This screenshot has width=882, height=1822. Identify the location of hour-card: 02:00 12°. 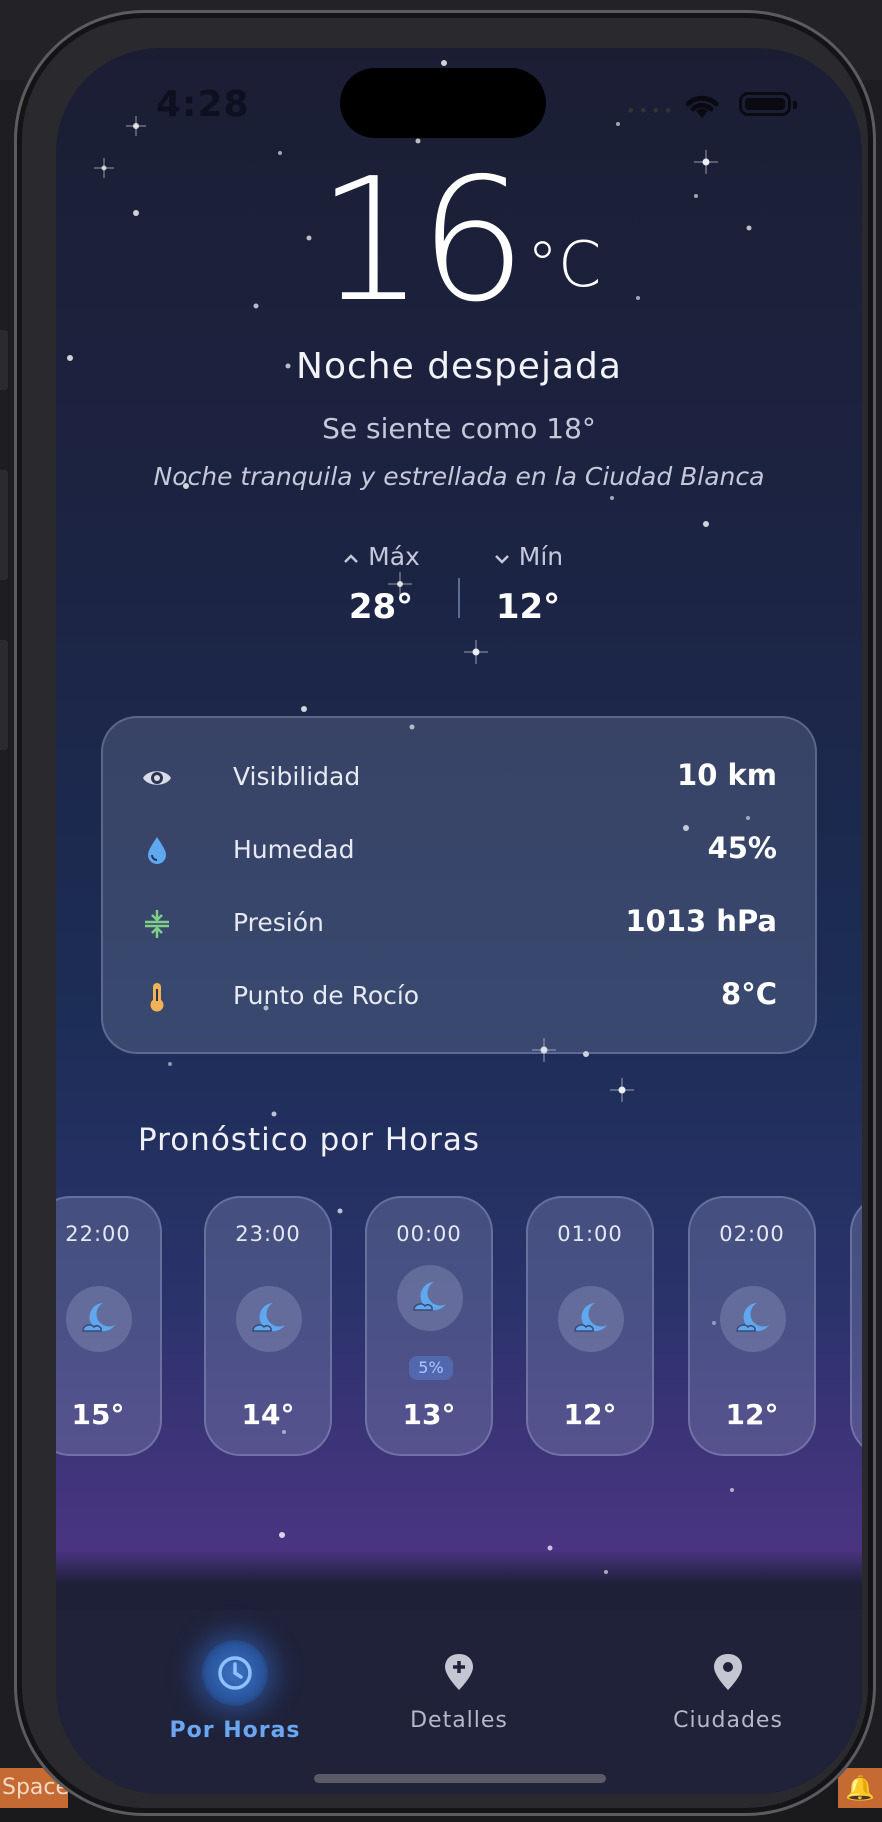
(752, 1326).